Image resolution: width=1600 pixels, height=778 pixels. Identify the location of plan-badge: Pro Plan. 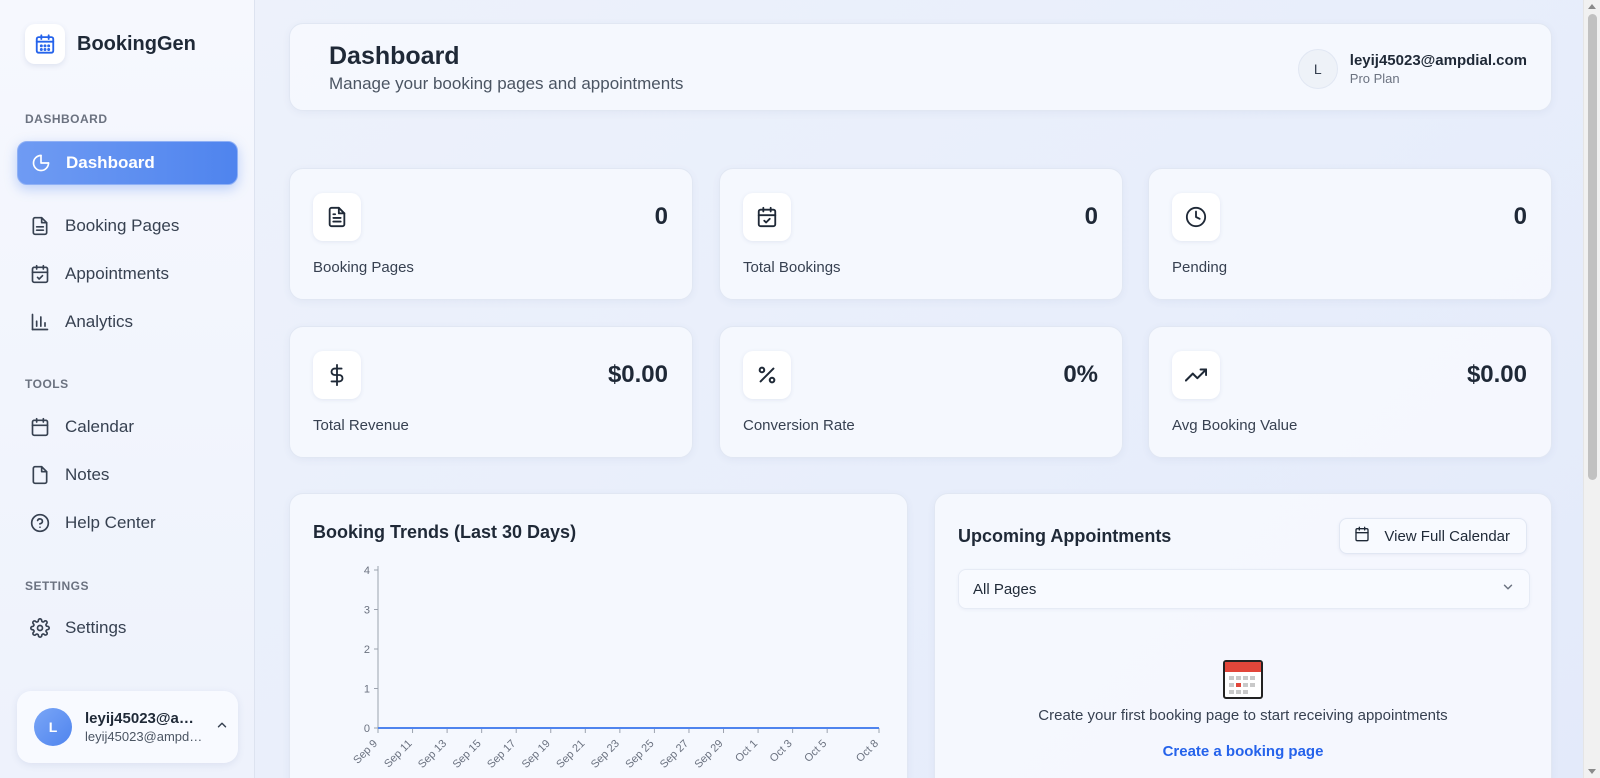
(1374, 78).